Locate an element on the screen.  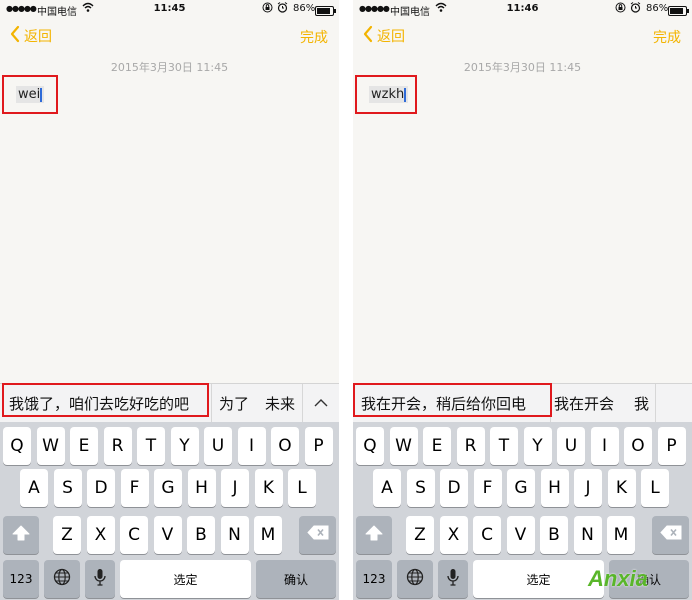
candidate-item: 为了 is located at coordinates (234, 403).